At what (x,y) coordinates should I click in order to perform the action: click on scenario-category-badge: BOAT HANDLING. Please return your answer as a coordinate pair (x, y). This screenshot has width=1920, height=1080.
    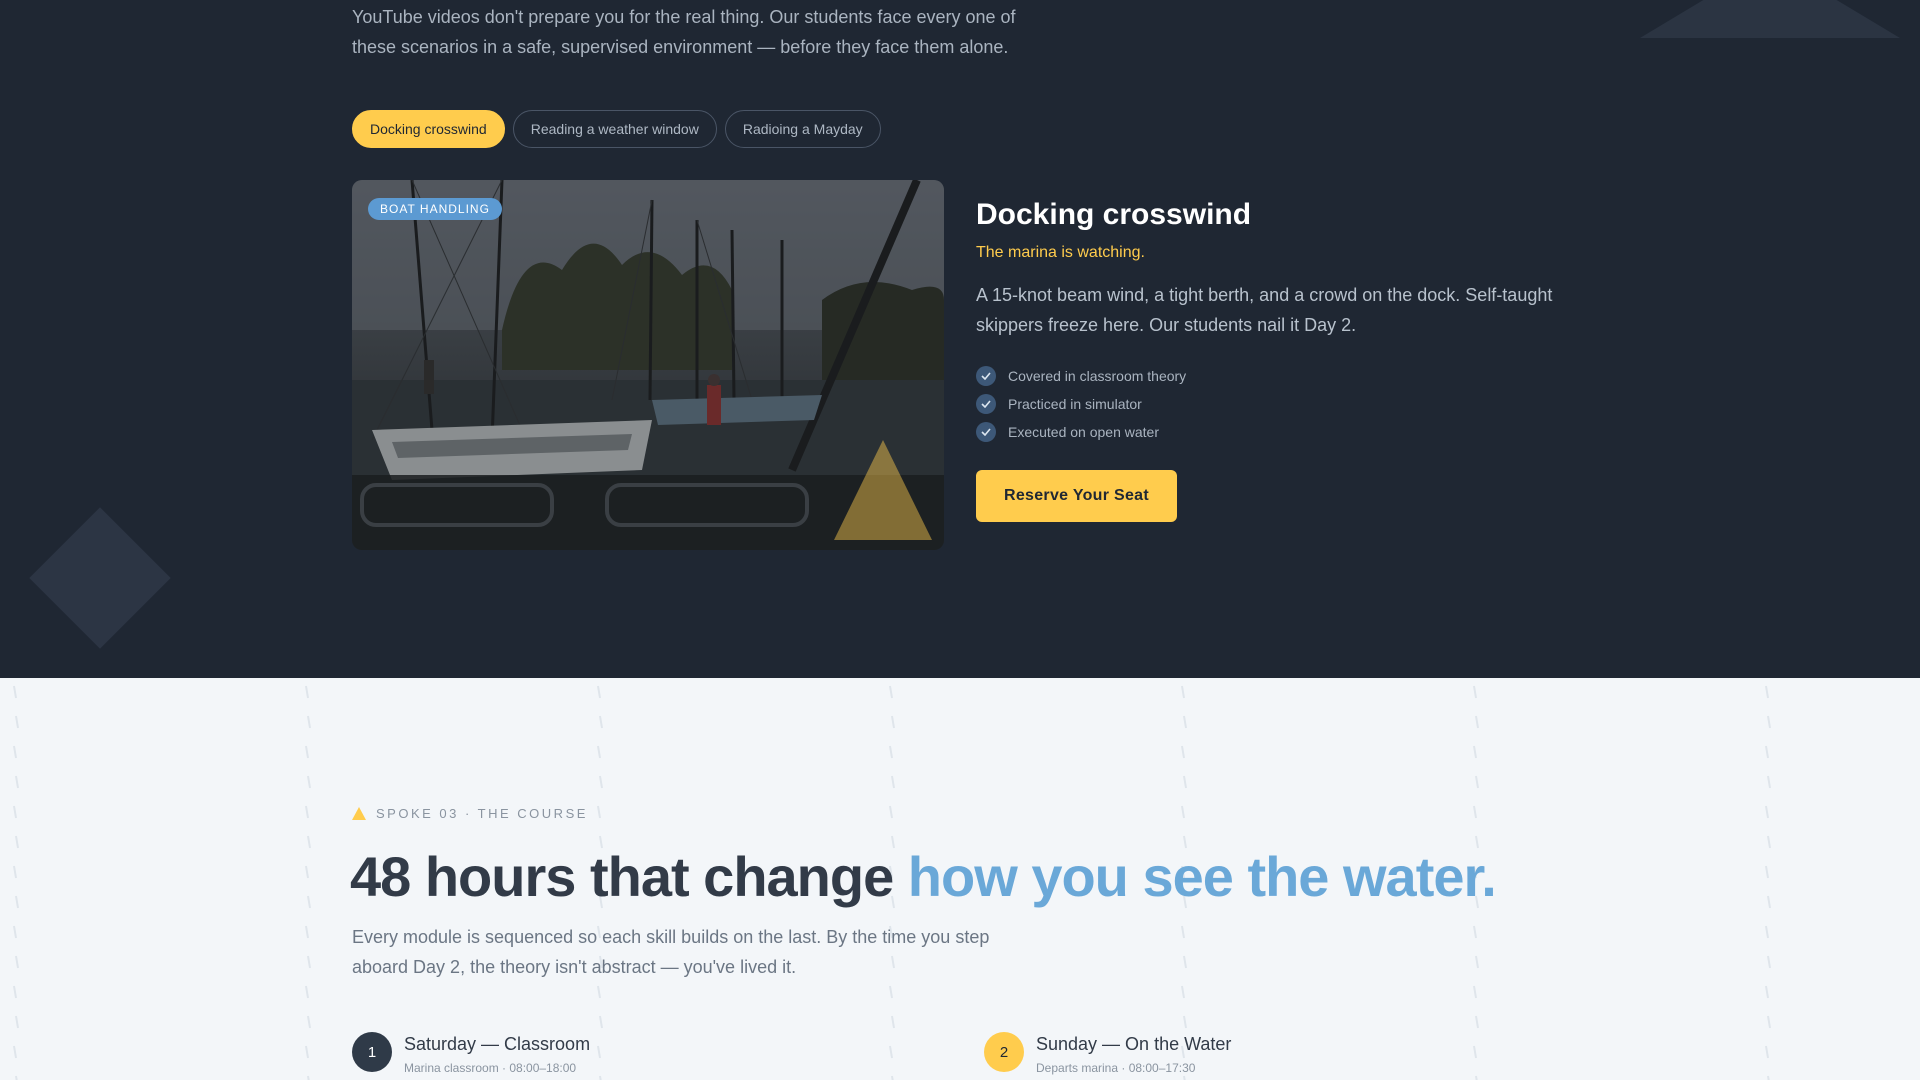
    Looking at the image, I should click on (435, 209).